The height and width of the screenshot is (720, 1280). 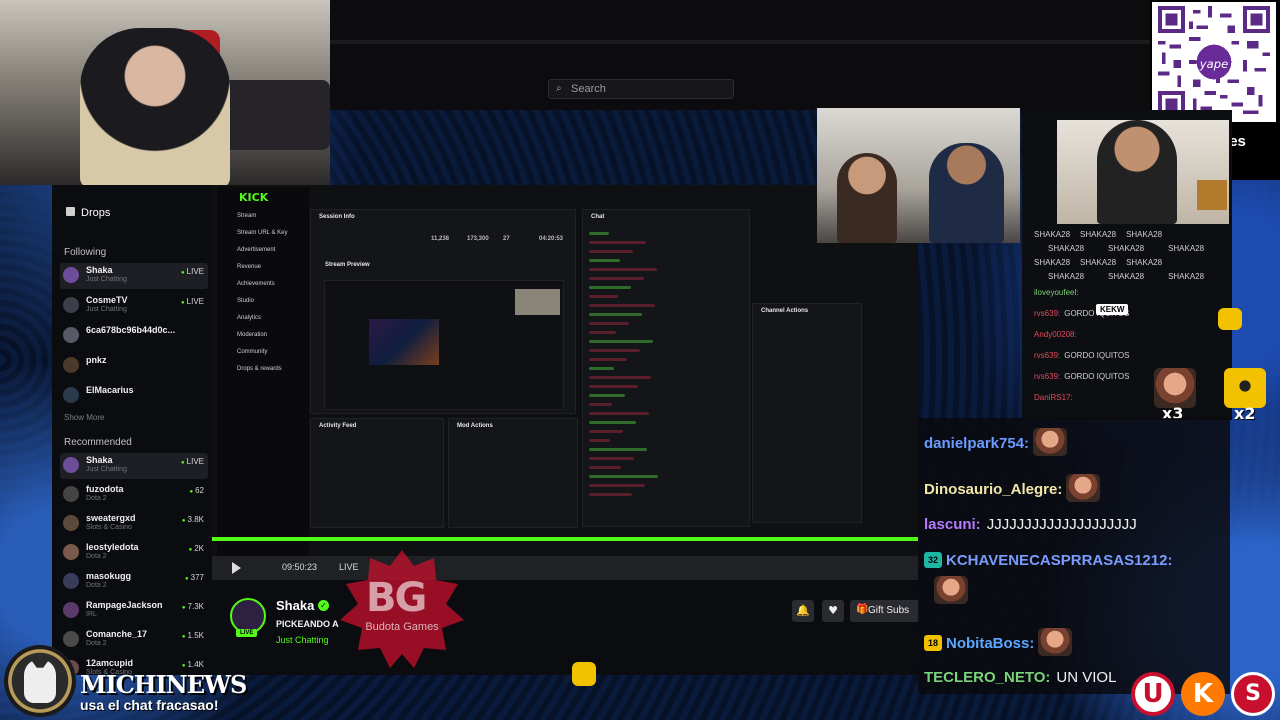 What do you see at coordinates (976, 443) in the screenshot?
I see `chat-username: danielpark754:` at bounding box center [976, 443].